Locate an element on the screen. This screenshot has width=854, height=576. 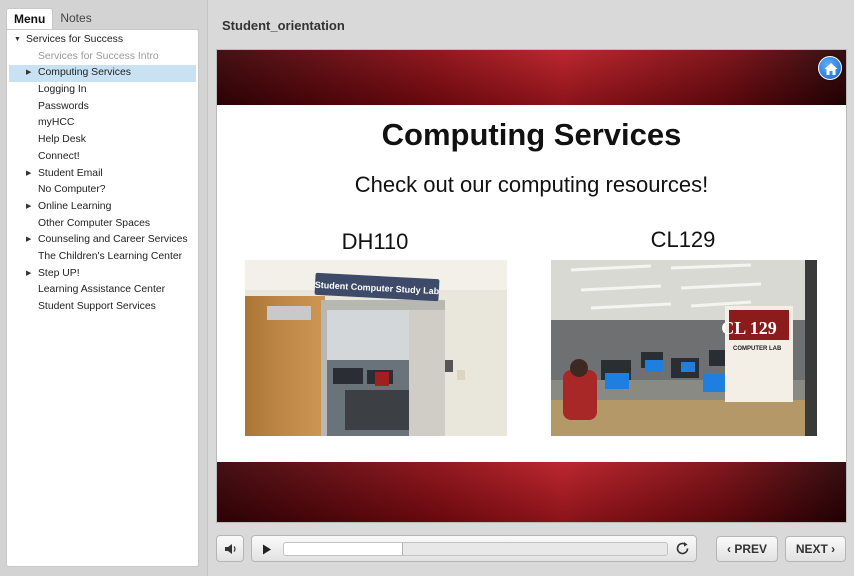
menu-item: ▶ Online Learning is located at coordinates (102, 207).